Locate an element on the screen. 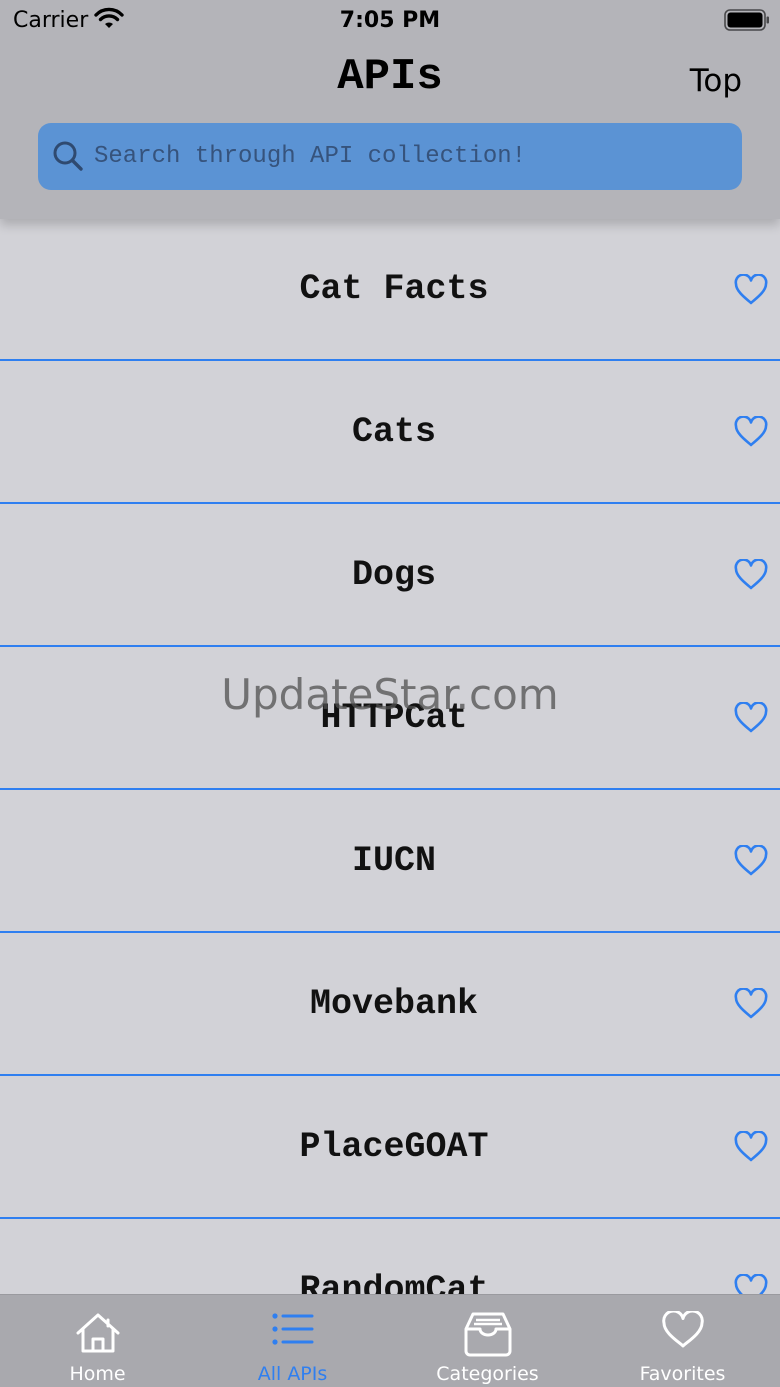 Image resolution: width=780 pixels, height=1387 pixels. list-item: PlaceGOAT is located at coordinates (390, 1147).